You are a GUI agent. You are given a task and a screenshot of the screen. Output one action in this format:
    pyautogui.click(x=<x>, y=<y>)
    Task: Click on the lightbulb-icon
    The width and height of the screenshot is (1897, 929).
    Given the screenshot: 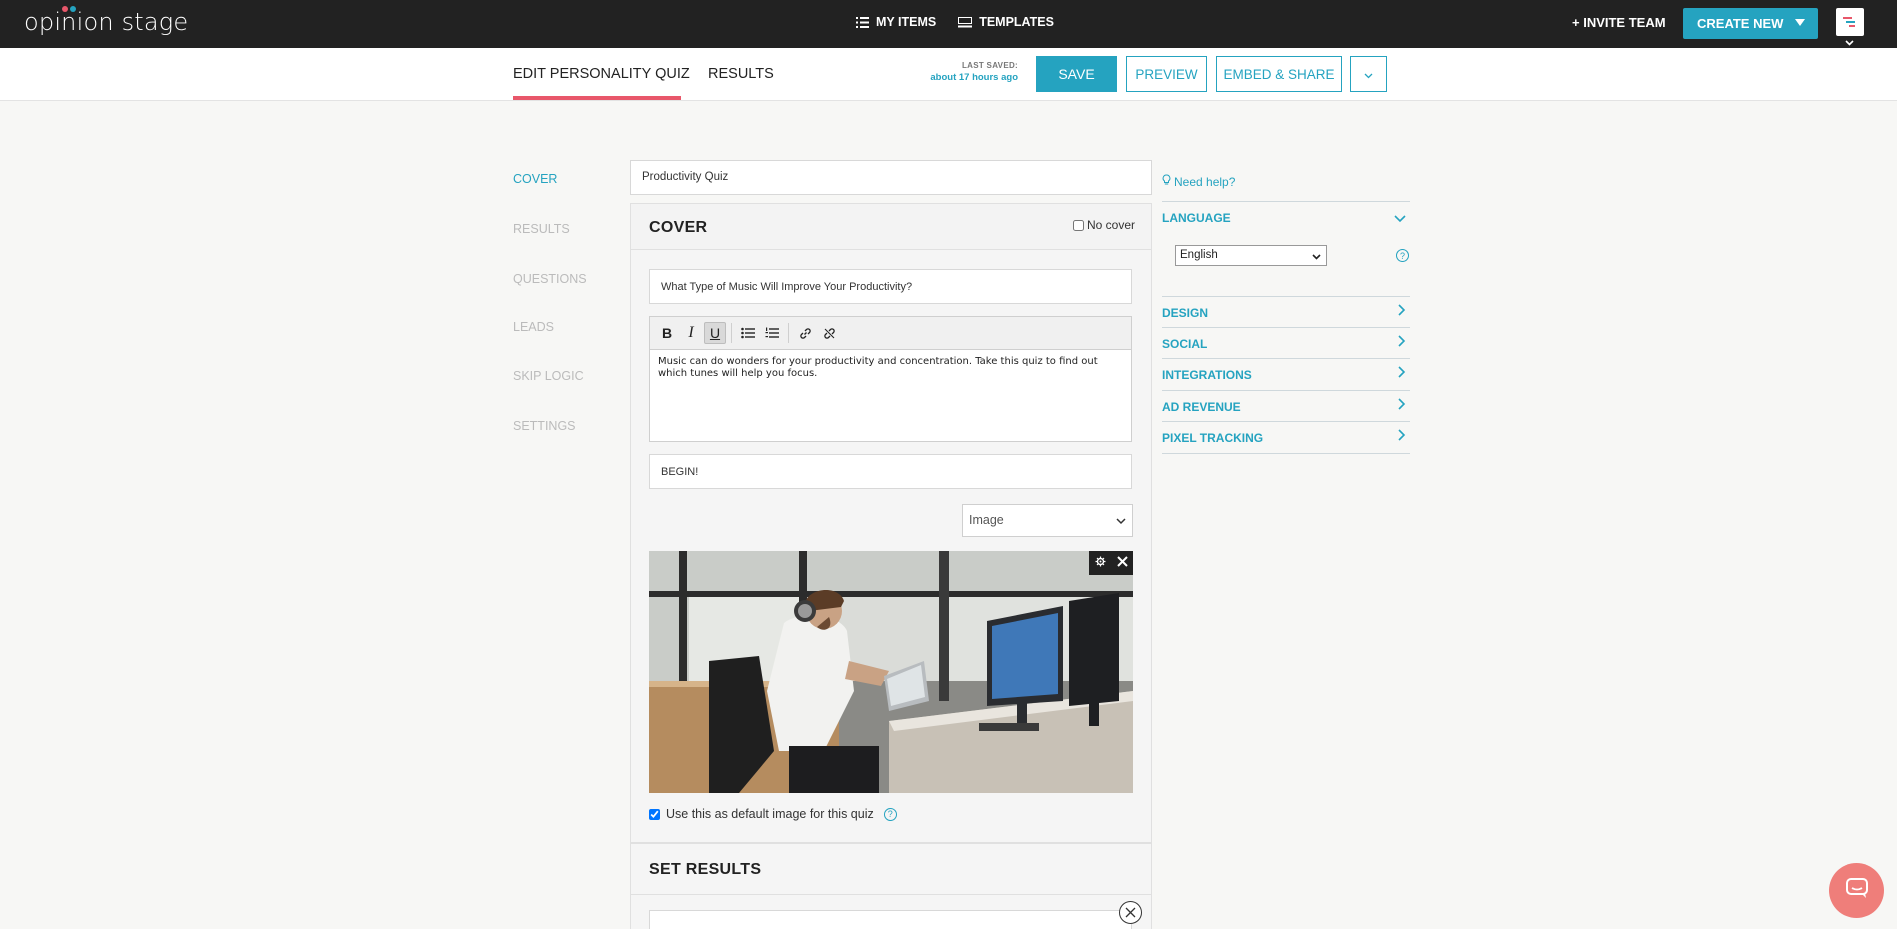 What is the action you would take?
    pyautogui.click(x=1166, y=181)
    